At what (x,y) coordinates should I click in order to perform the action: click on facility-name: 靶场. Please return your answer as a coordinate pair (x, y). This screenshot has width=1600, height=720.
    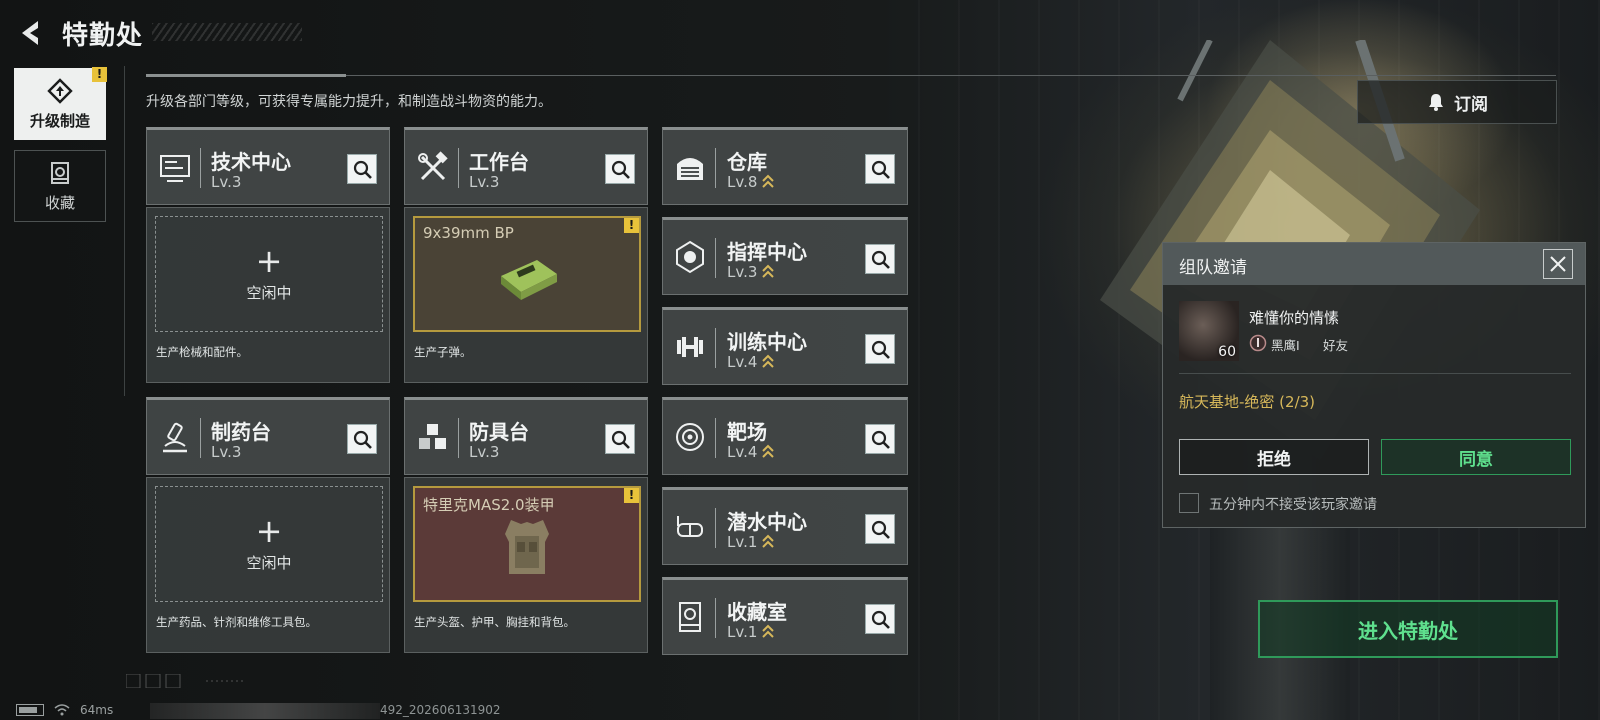
    Looking at the image, I should click on (747, 432).